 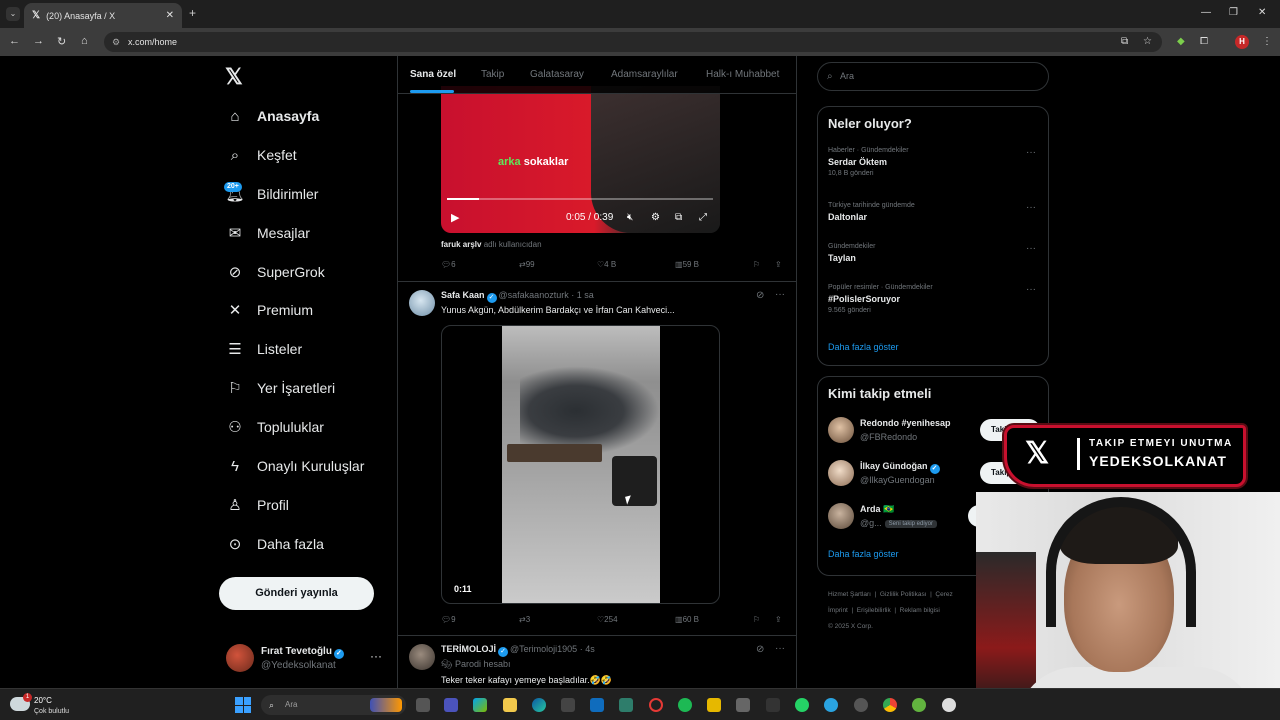 I want to click on weather-widget: 1 20°C Çok bulutlu, so click(x=55, y=705).